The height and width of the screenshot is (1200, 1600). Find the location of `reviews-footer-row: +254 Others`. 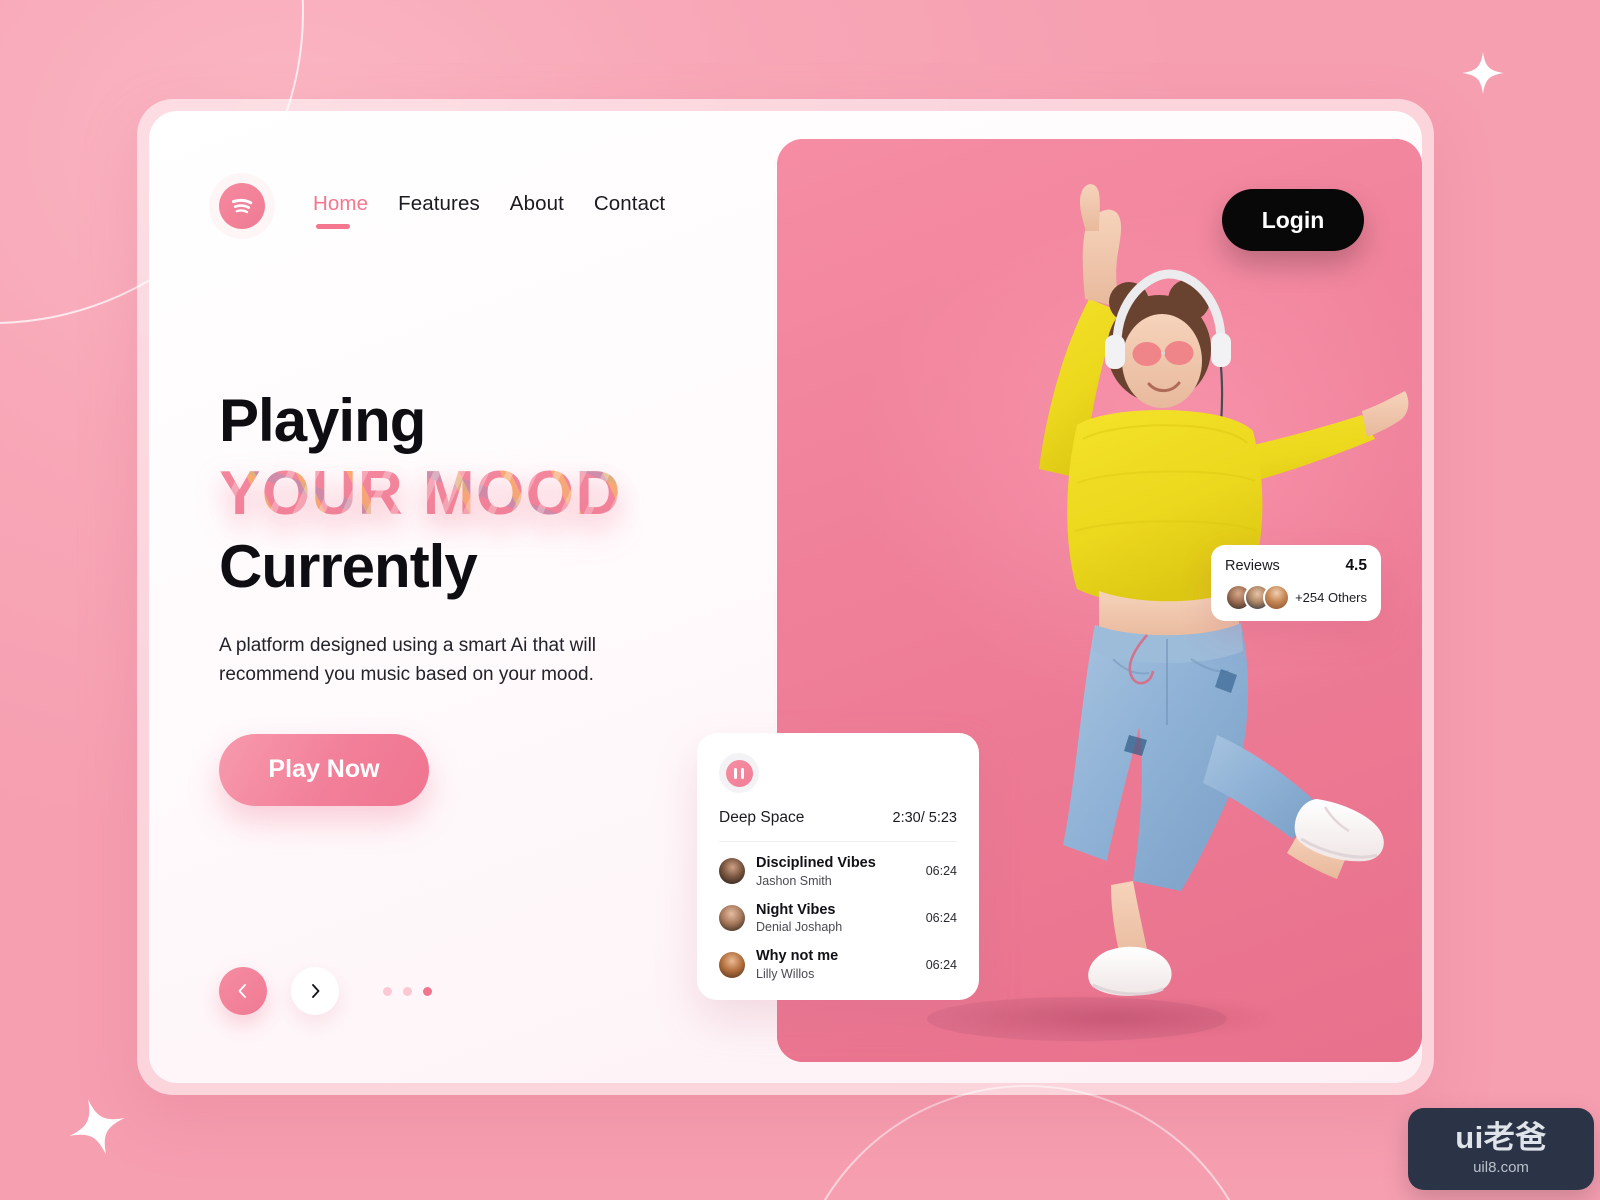

reviews-footer-row: +254 Others is located at coordinates (1296, 597).